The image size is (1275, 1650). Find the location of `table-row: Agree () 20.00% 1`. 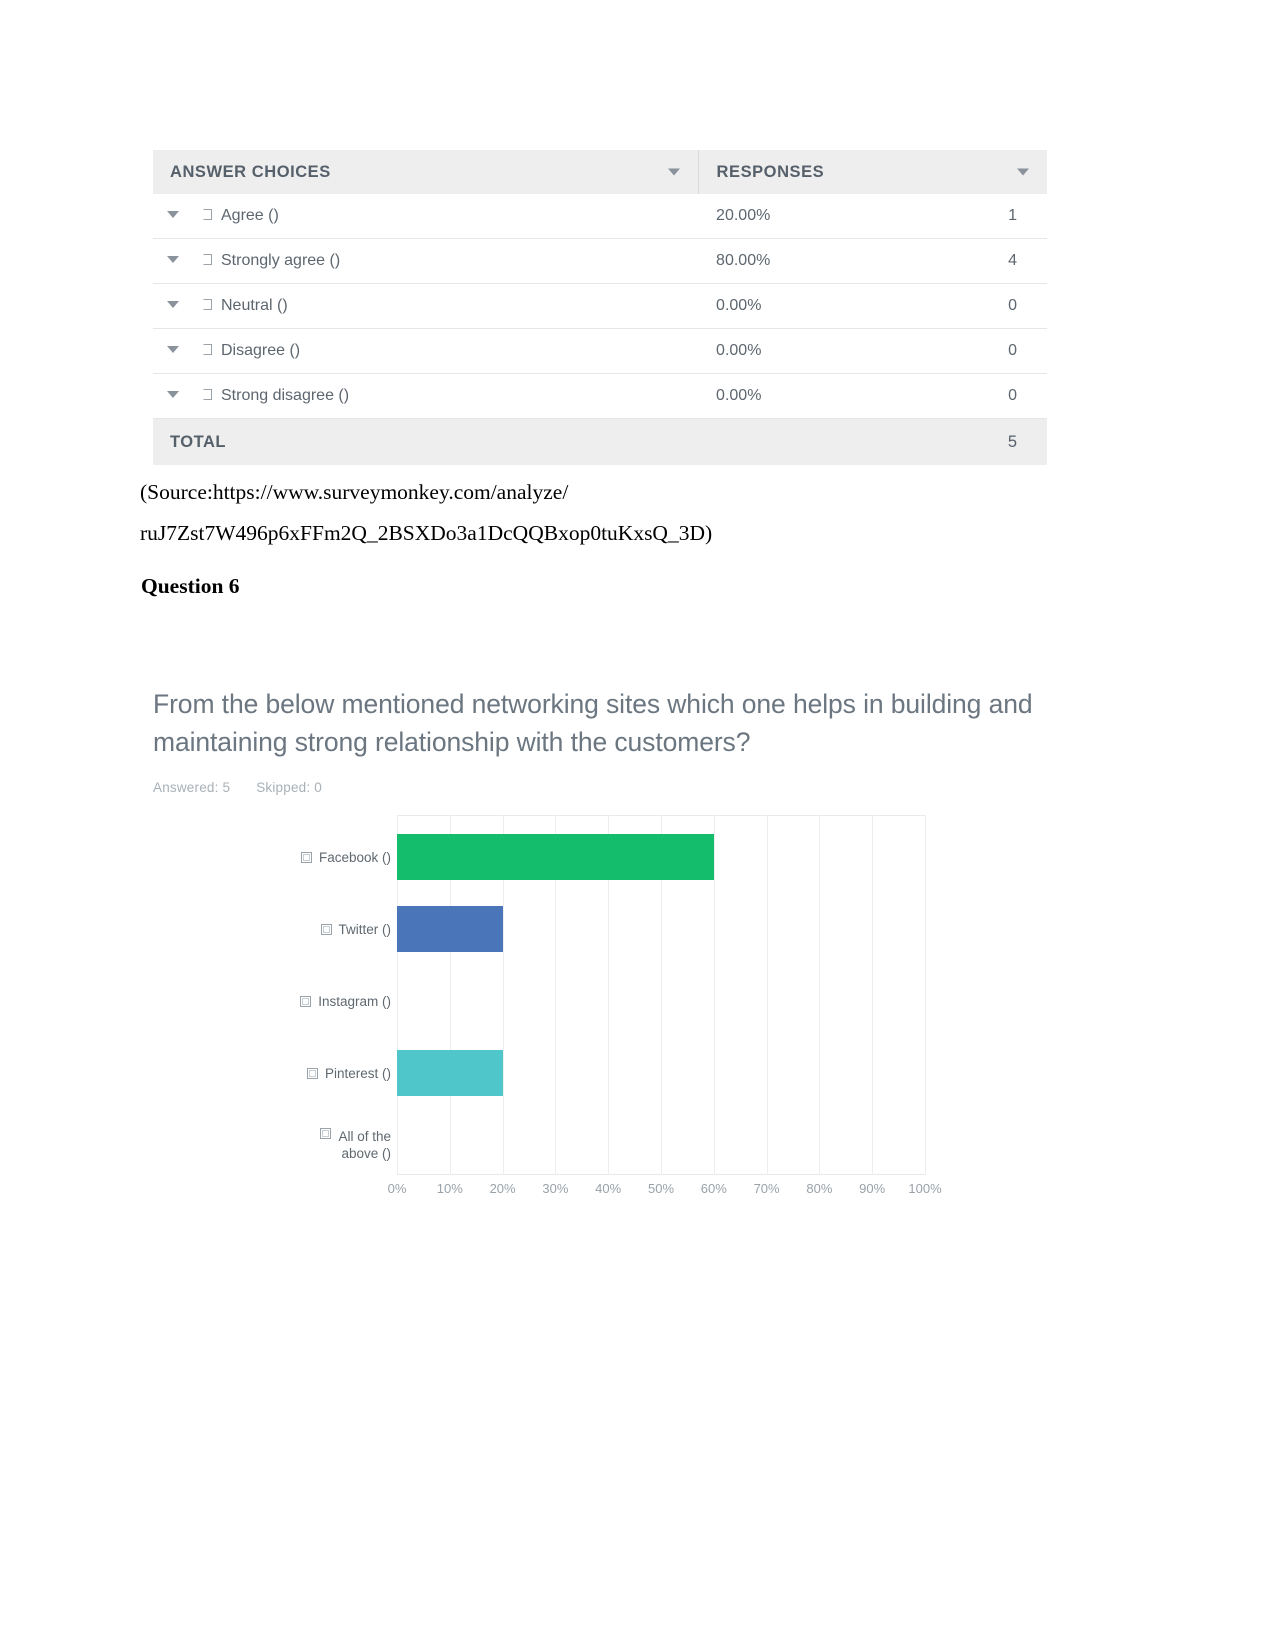

table-row: Agree () 20.00% 1 is located at coordinates (600, 216).